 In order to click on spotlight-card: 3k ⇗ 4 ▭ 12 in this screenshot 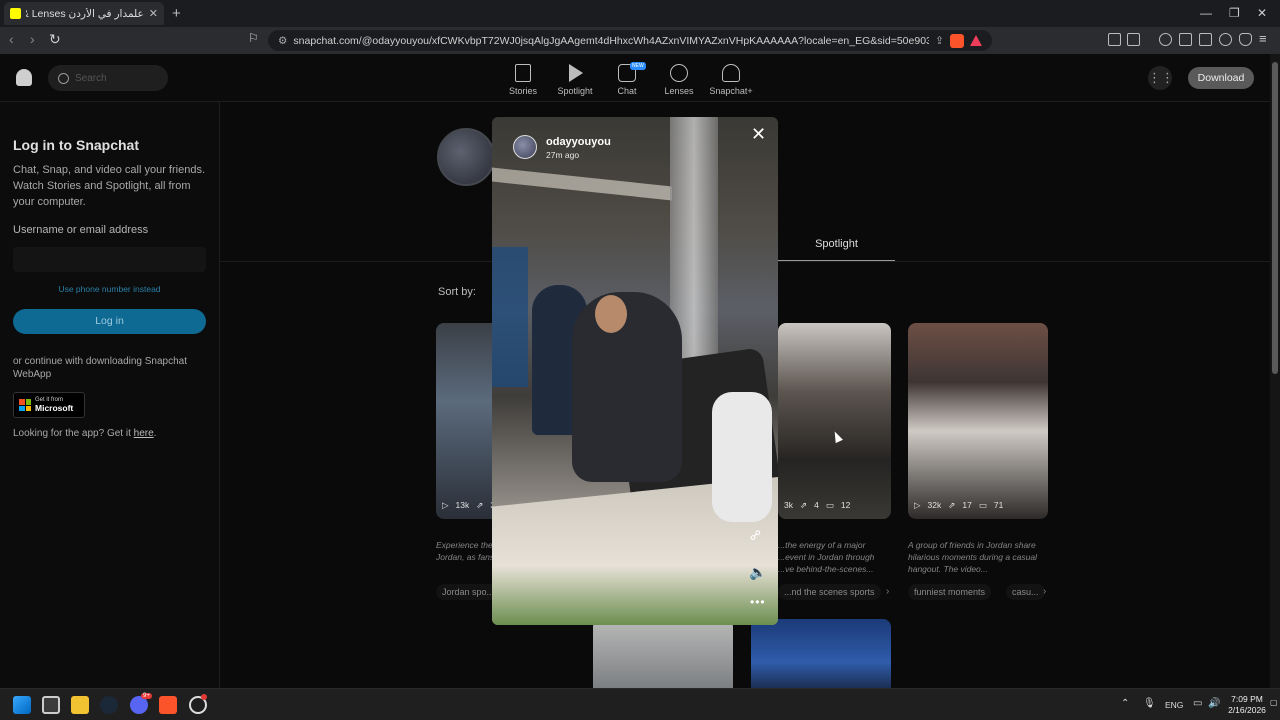, I will do `click(834, 421)`.